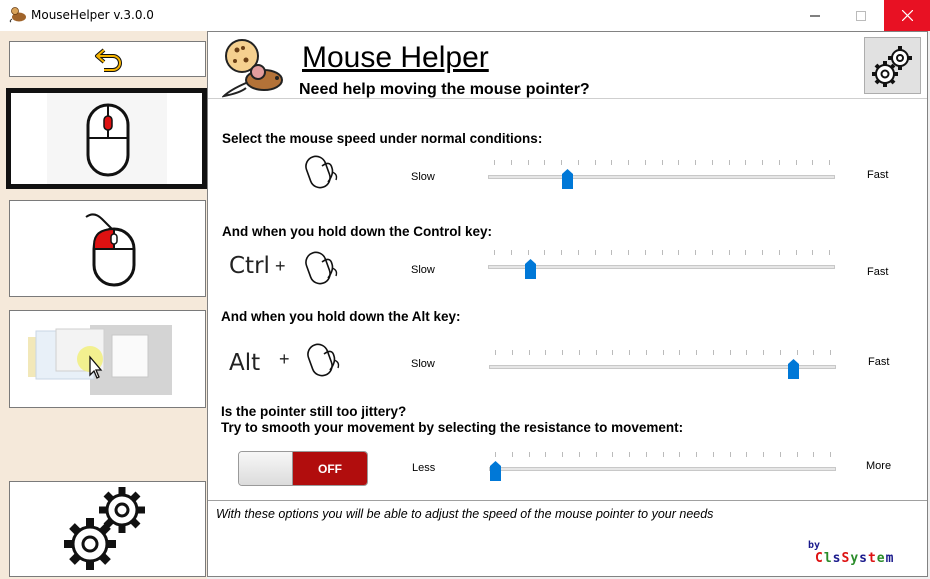  Describe the element at coordinates (424, 468) in the screenshot. I see `smooth-min-label: Less` at that location.